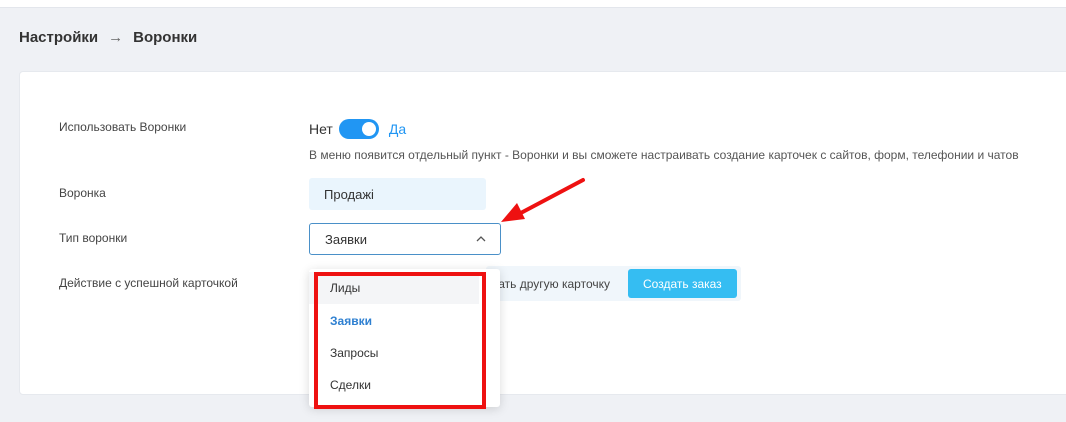  I want to click on breadcrumb: Настройки → Воронки, so click(108, 37).